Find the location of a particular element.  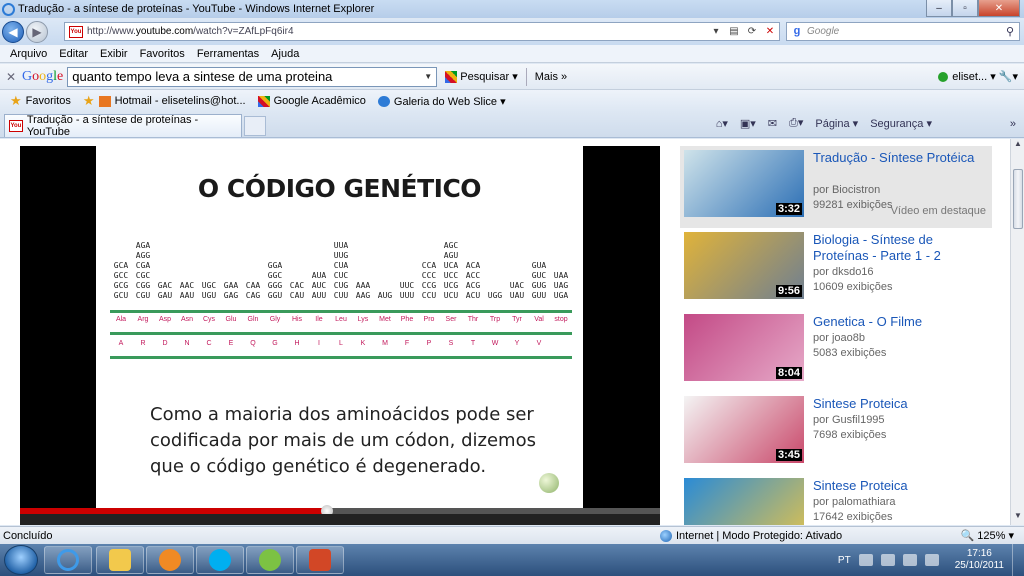

scroll-up-icon: ▲ is located at coordinates (1017, 146).